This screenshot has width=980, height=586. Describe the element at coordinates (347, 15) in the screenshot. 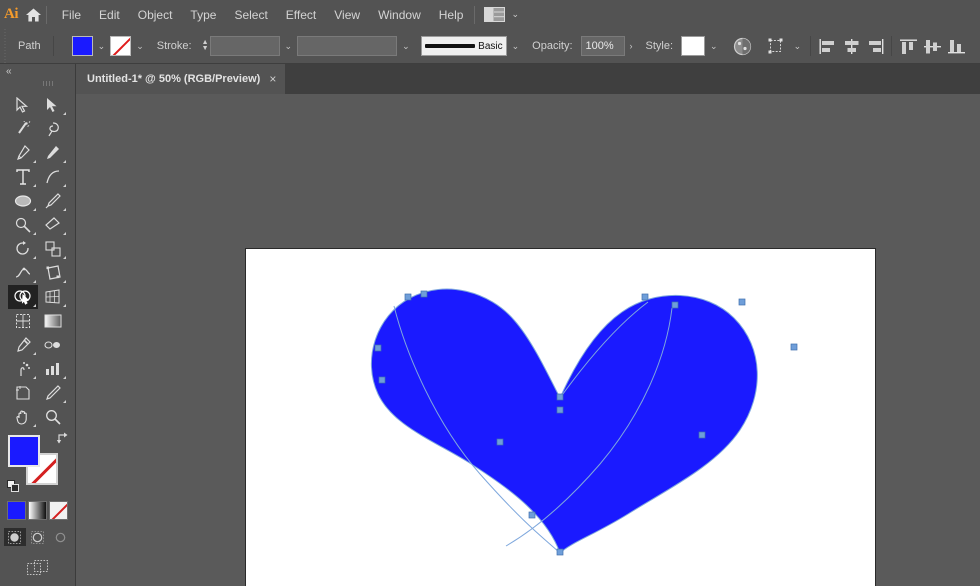

I see `menu-item-view: View` at that location.